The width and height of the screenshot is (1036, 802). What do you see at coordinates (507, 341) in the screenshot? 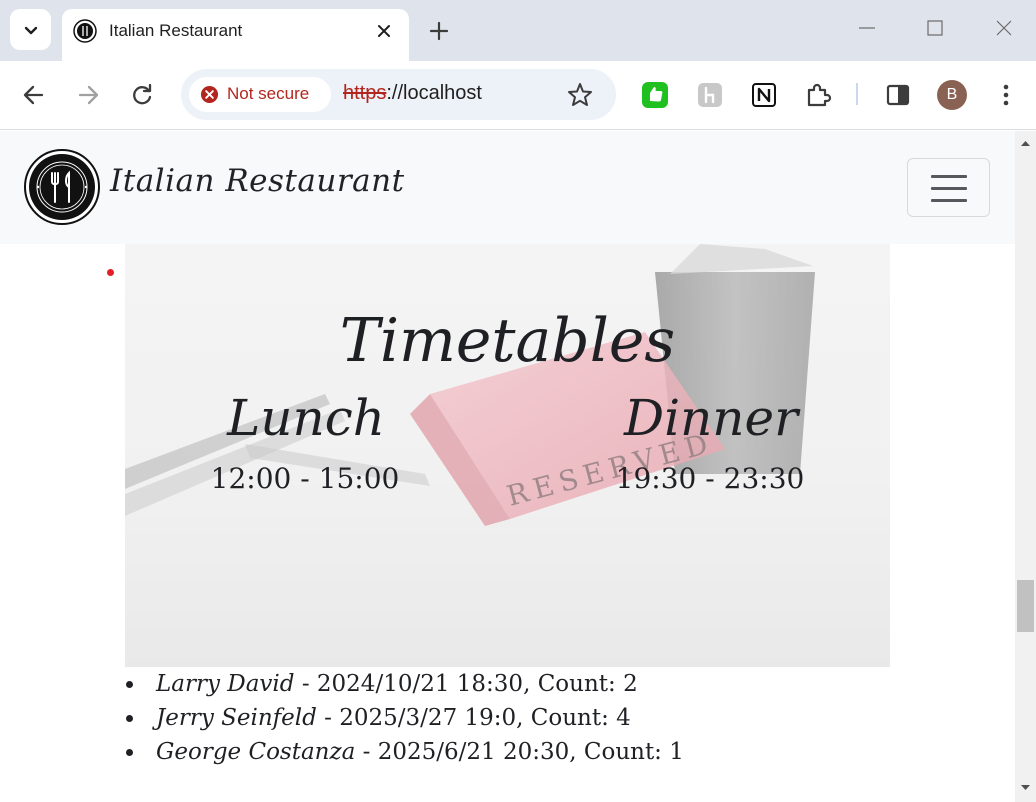
I see `timetables-title: Timetables` at bounding box center [507, 341].